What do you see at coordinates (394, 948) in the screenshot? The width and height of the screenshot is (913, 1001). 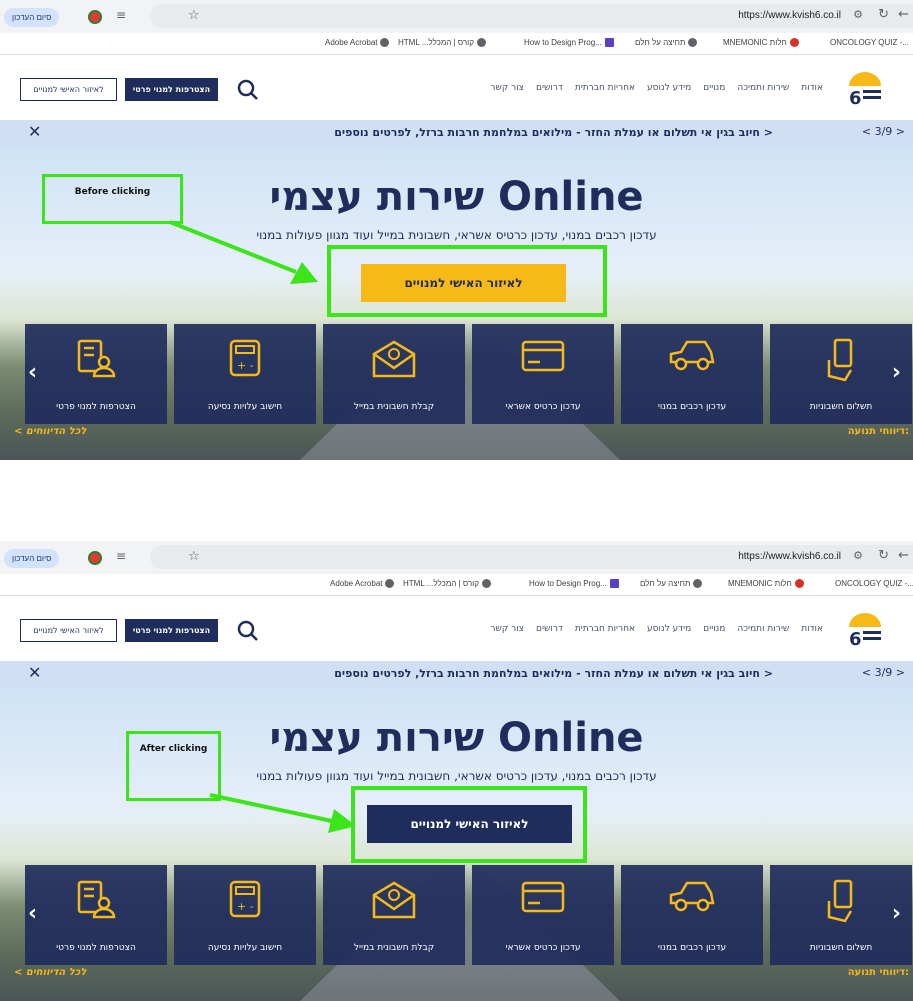 I see `tile-label: קבלת חשבונית במייל` at bounding box center [394, 948].